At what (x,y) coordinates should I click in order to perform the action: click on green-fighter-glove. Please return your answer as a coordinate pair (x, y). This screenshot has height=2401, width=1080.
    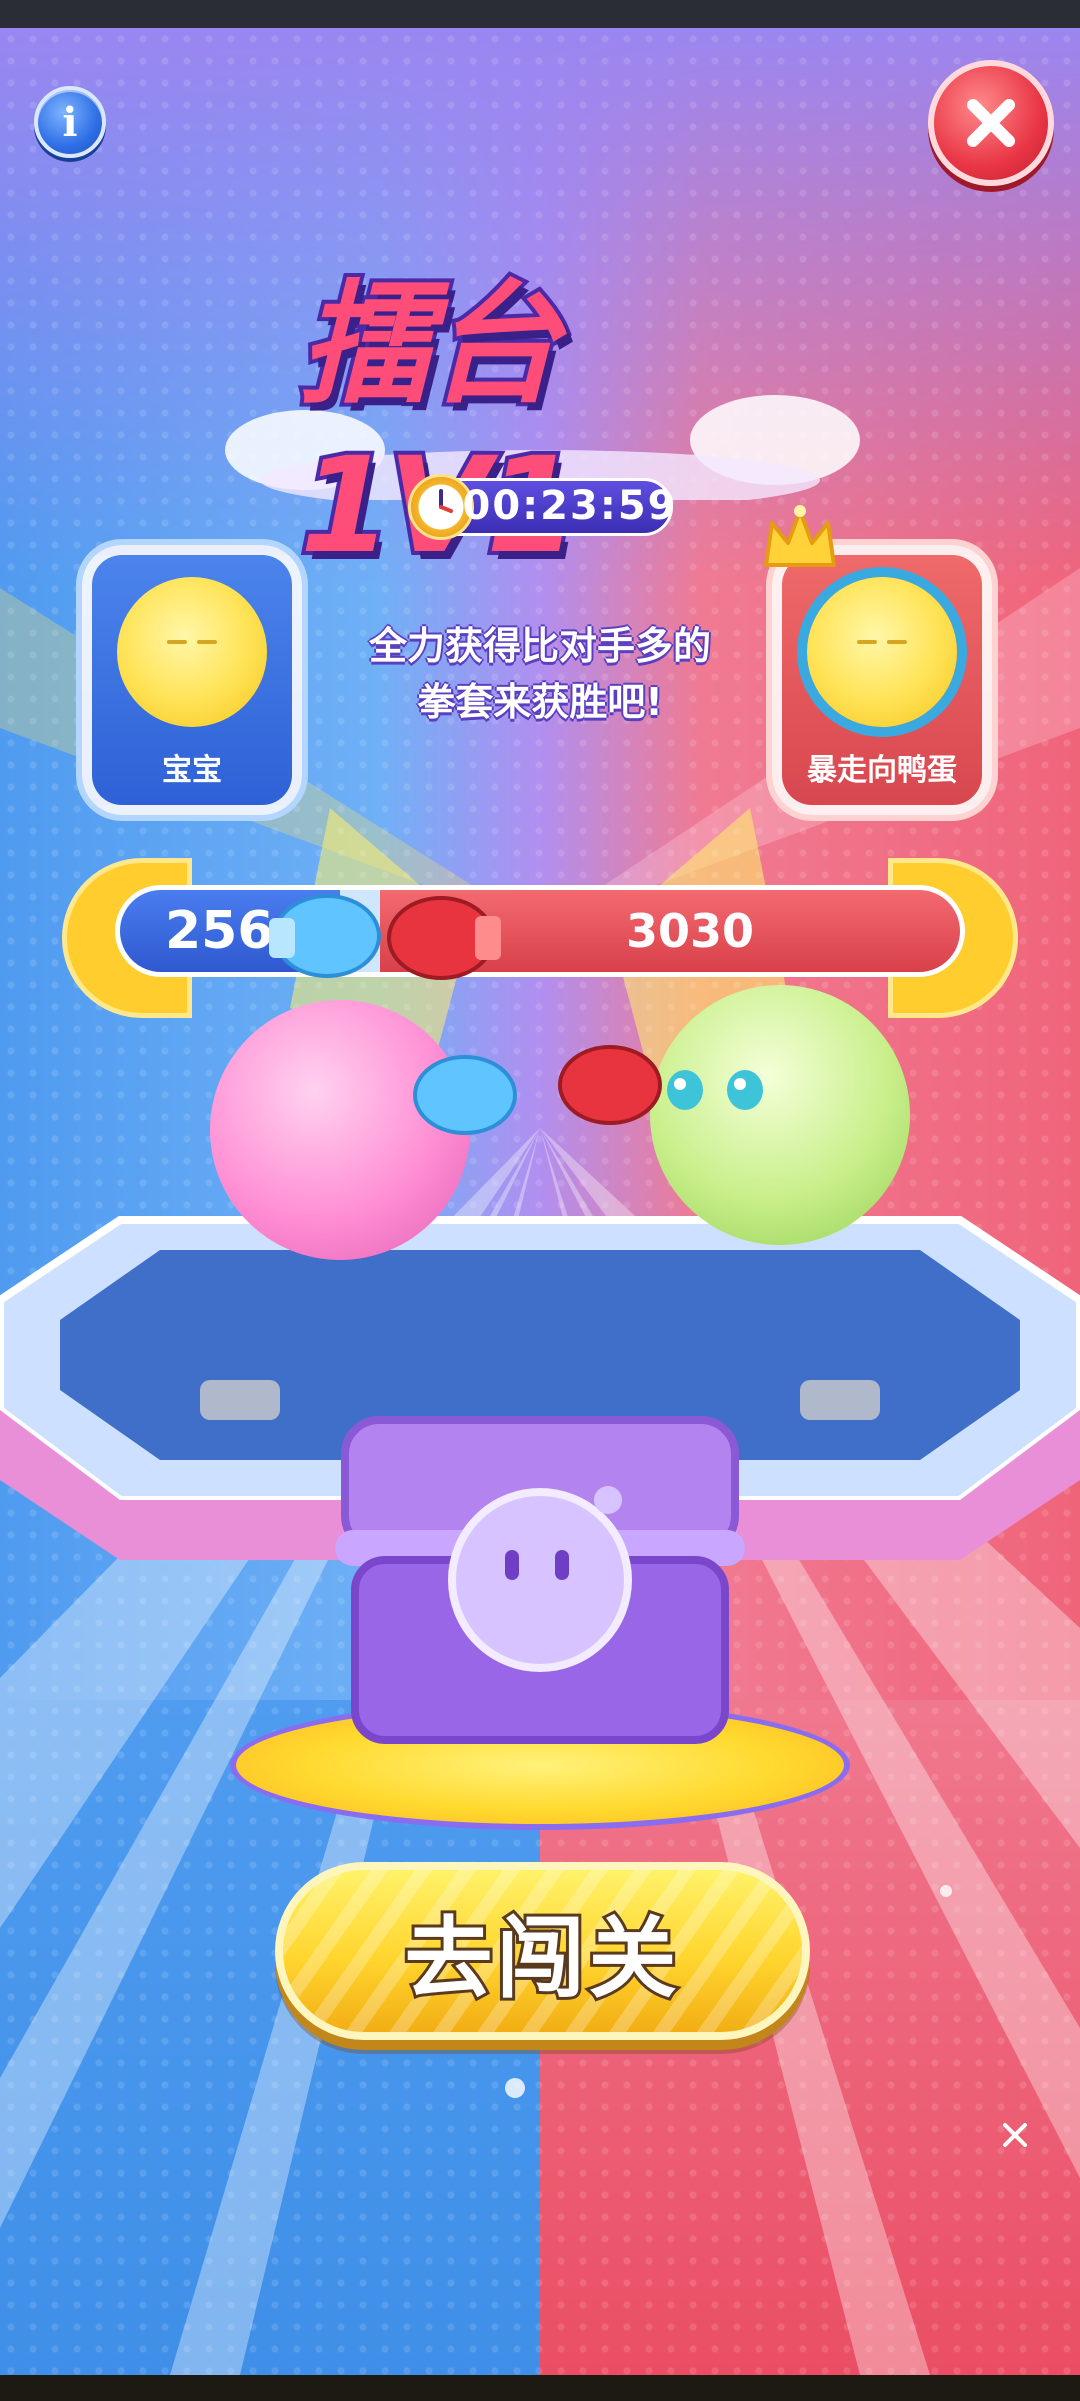
    Looking at the image, I should click on (610, 1085).